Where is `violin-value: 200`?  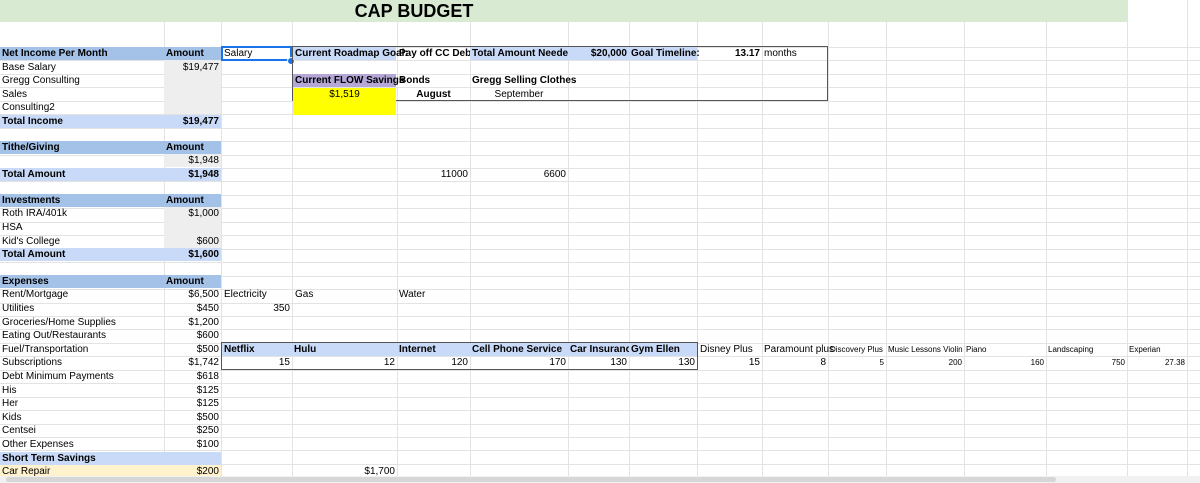
violin-value: 200 is located at coordinates (925, 362).